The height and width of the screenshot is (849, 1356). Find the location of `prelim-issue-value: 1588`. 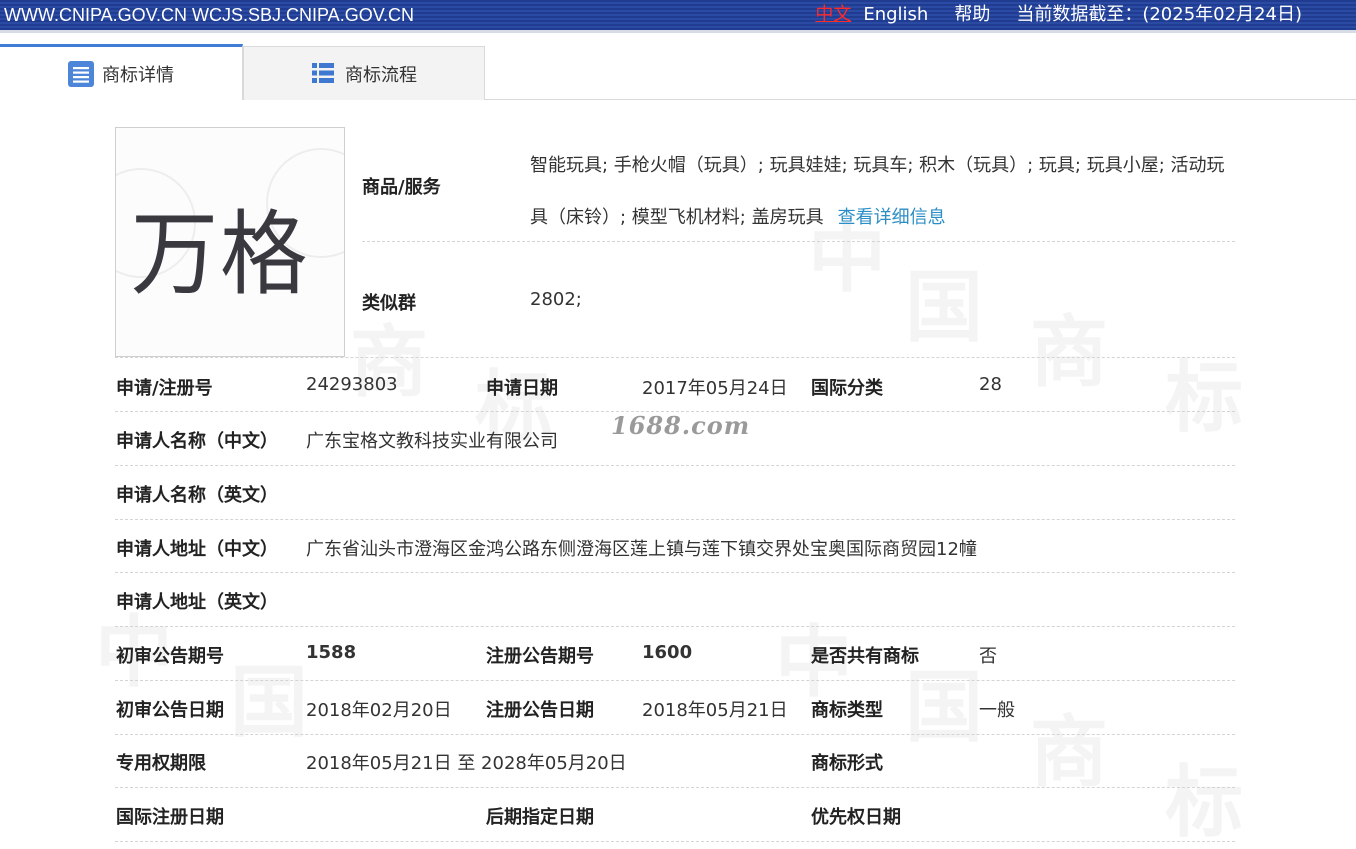

prelim-issue-value: 1588 is located at coordinates (331, 652).